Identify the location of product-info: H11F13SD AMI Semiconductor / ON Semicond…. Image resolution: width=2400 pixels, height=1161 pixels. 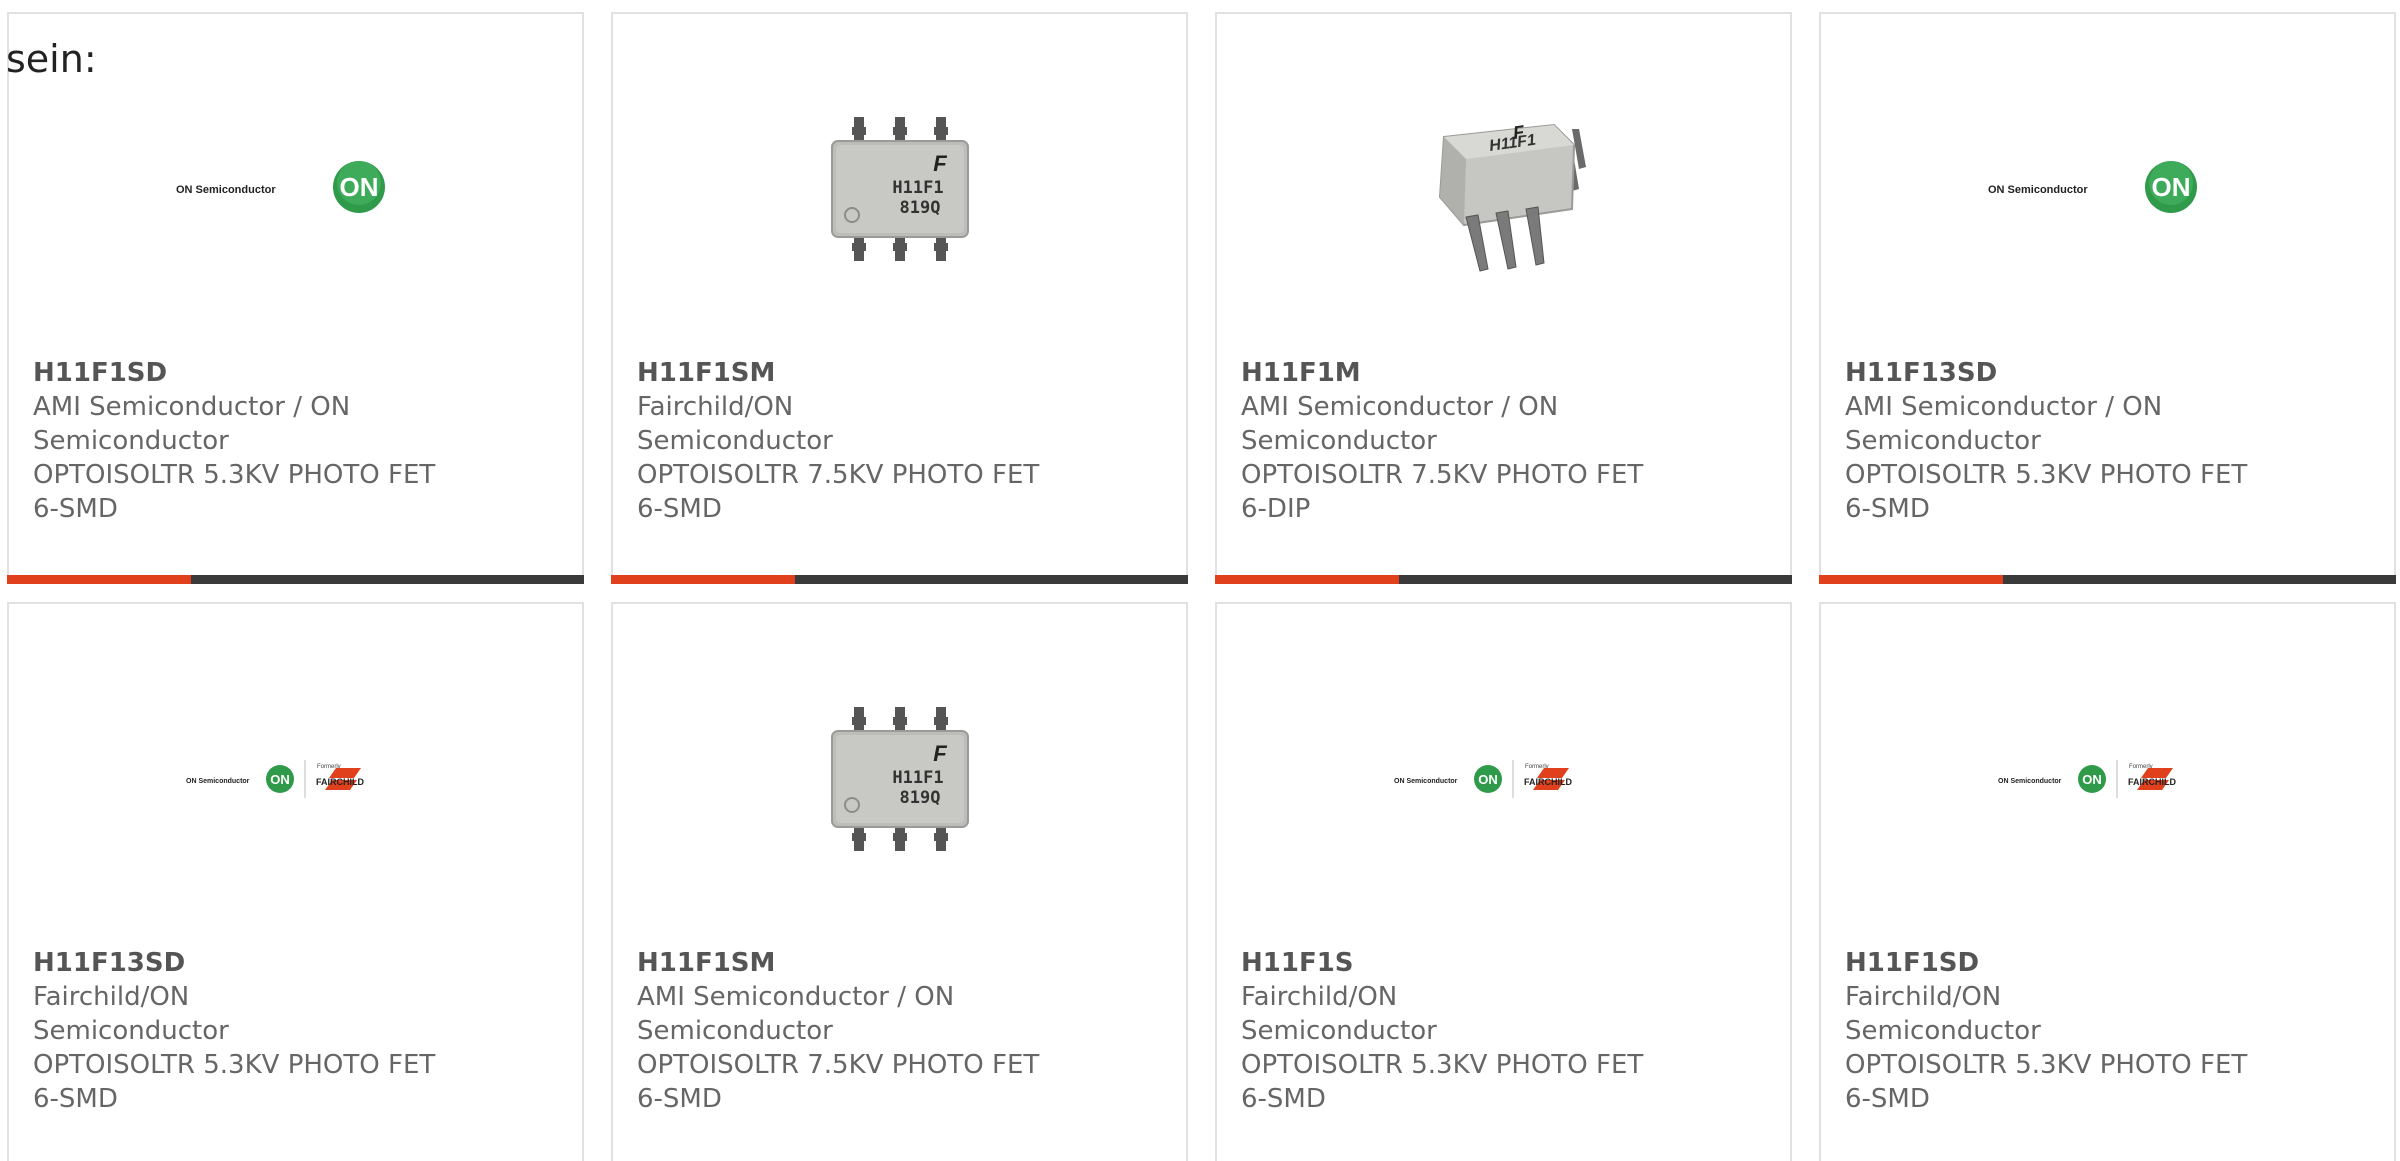
(2109, 441).